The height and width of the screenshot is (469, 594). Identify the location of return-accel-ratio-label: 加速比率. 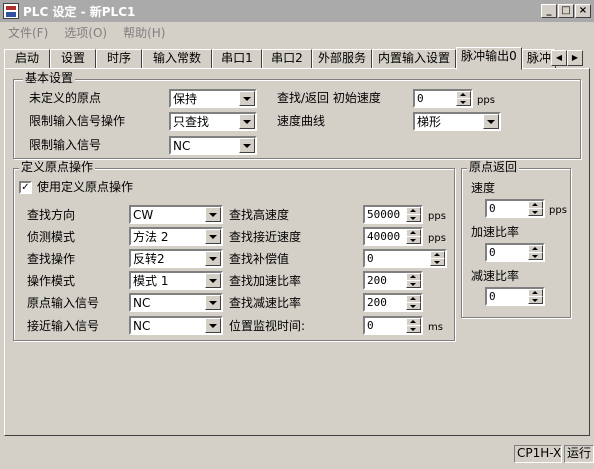
(495, 232).